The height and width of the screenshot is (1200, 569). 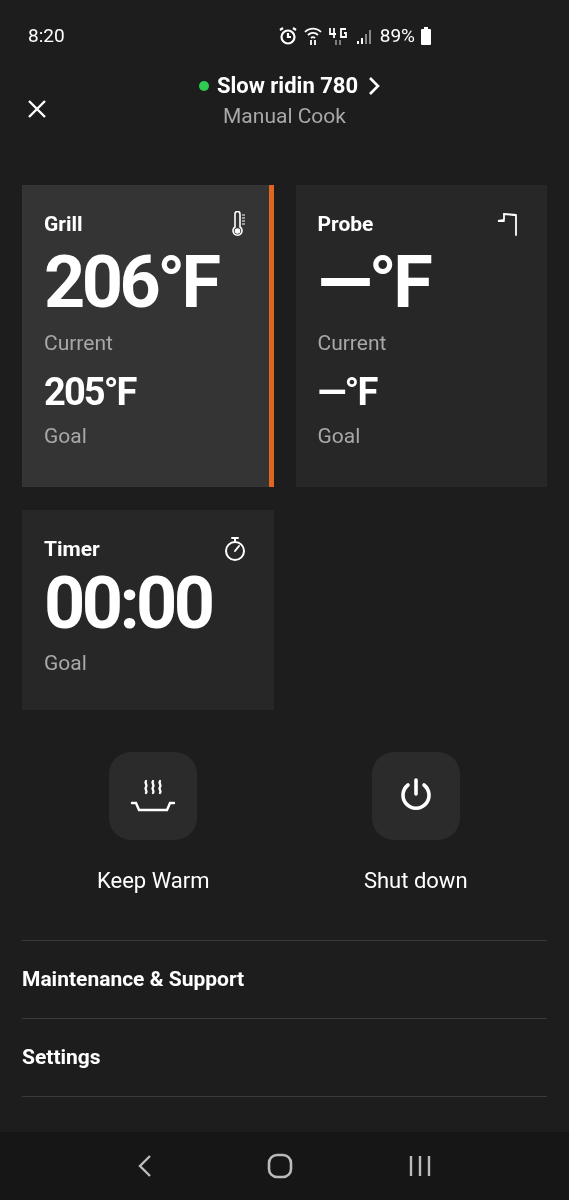 I want to click on action-label: Shut down, so click(x=415, y=881).